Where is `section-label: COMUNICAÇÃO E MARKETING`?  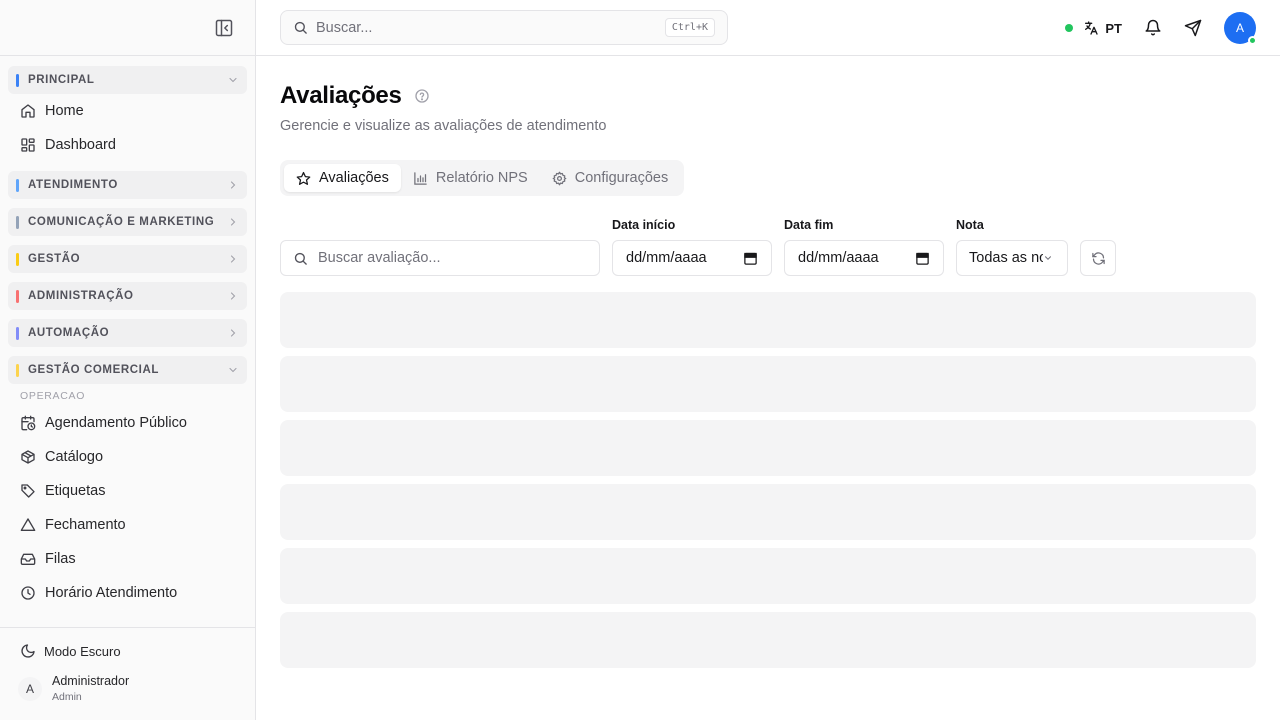 section-label: COMUNICAÇÃO E MARKETING is located at coordinates (121, 222).